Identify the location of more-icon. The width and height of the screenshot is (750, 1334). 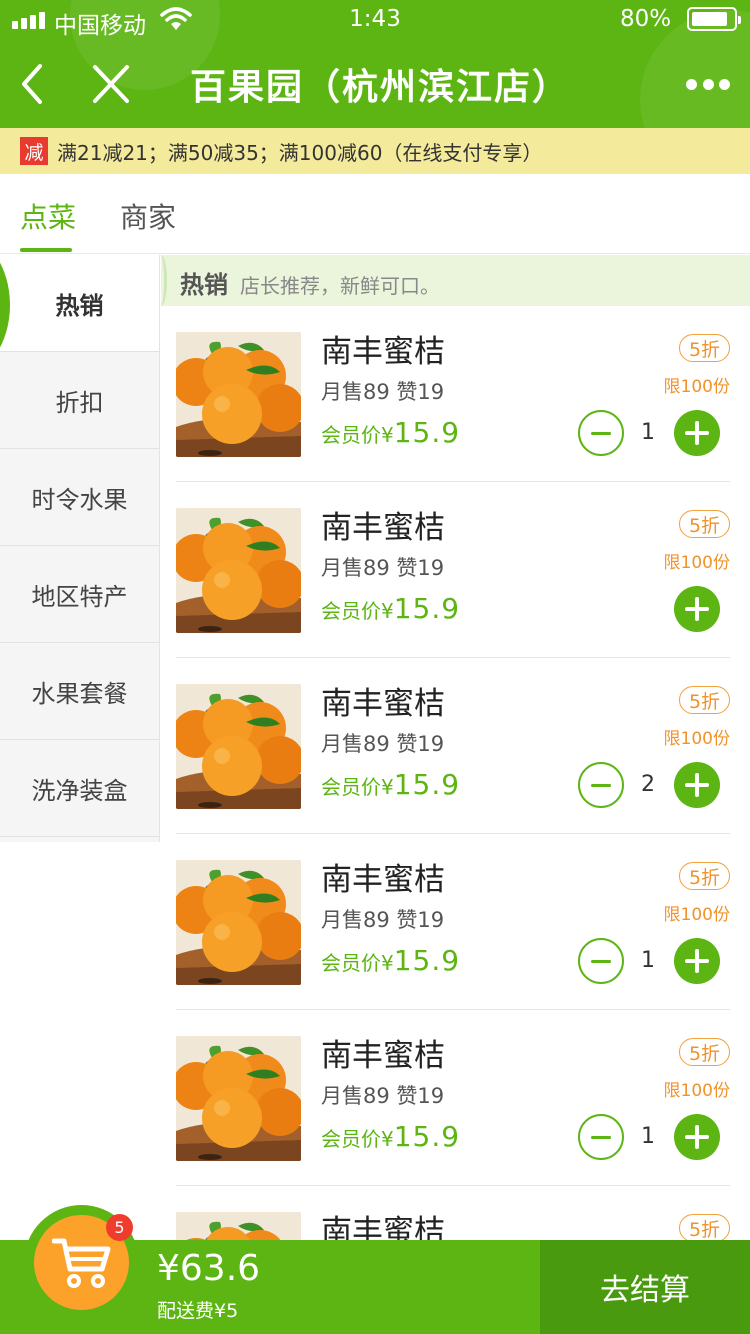
(708, 84).